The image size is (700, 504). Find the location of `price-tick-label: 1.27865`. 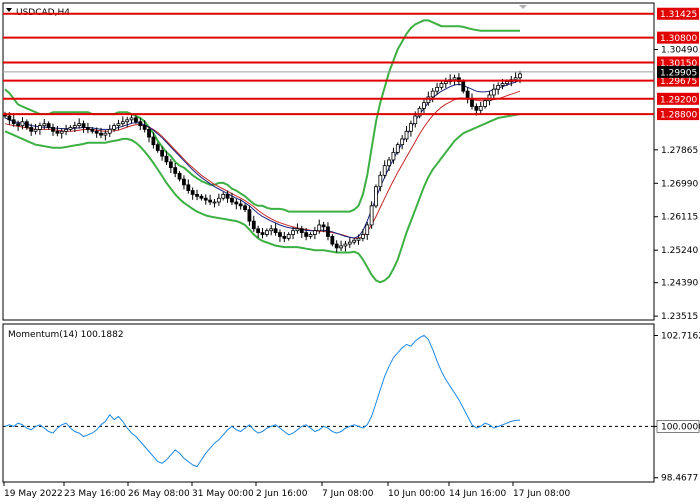

price-tick-label: 1.27865 is located at coordinates (679, 151).